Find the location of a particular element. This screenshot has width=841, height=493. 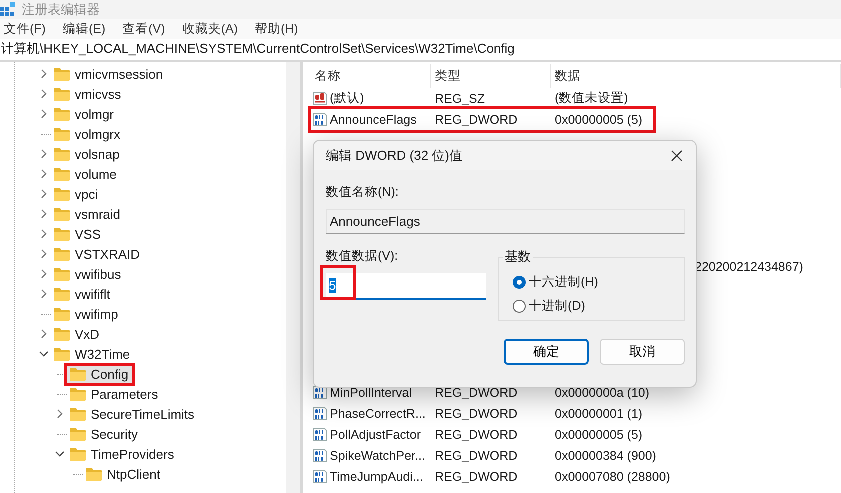

close-icon is located at coordinates (677, 156).